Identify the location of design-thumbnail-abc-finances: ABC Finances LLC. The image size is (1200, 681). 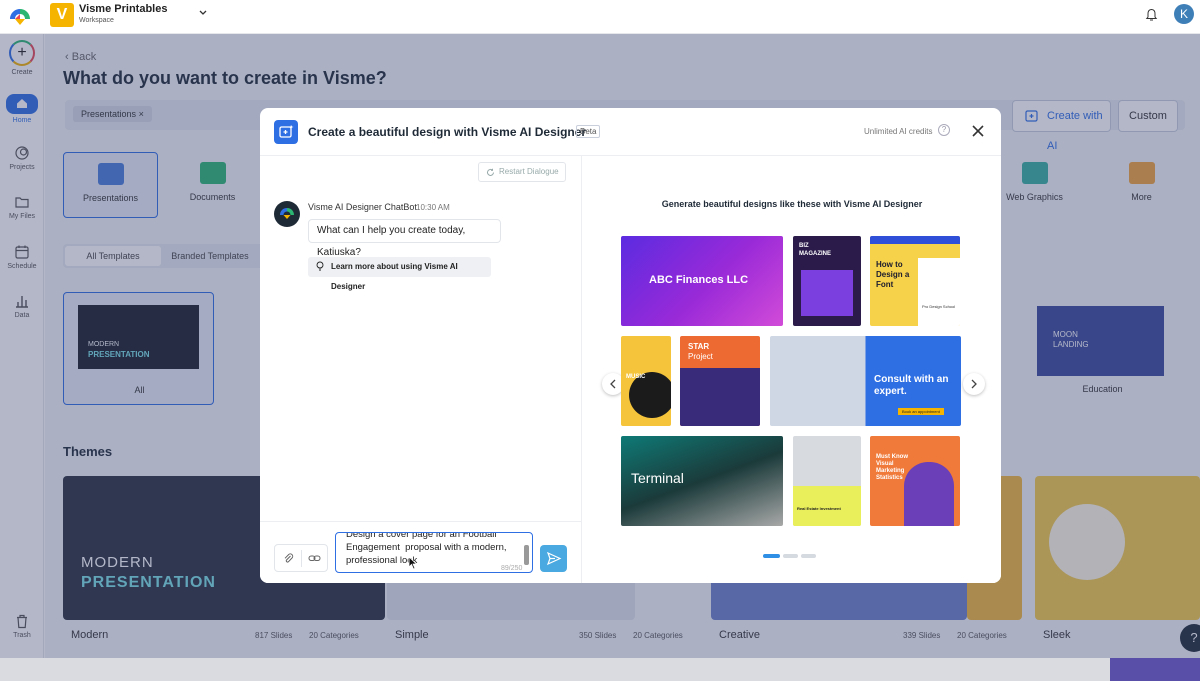
(702, 281).